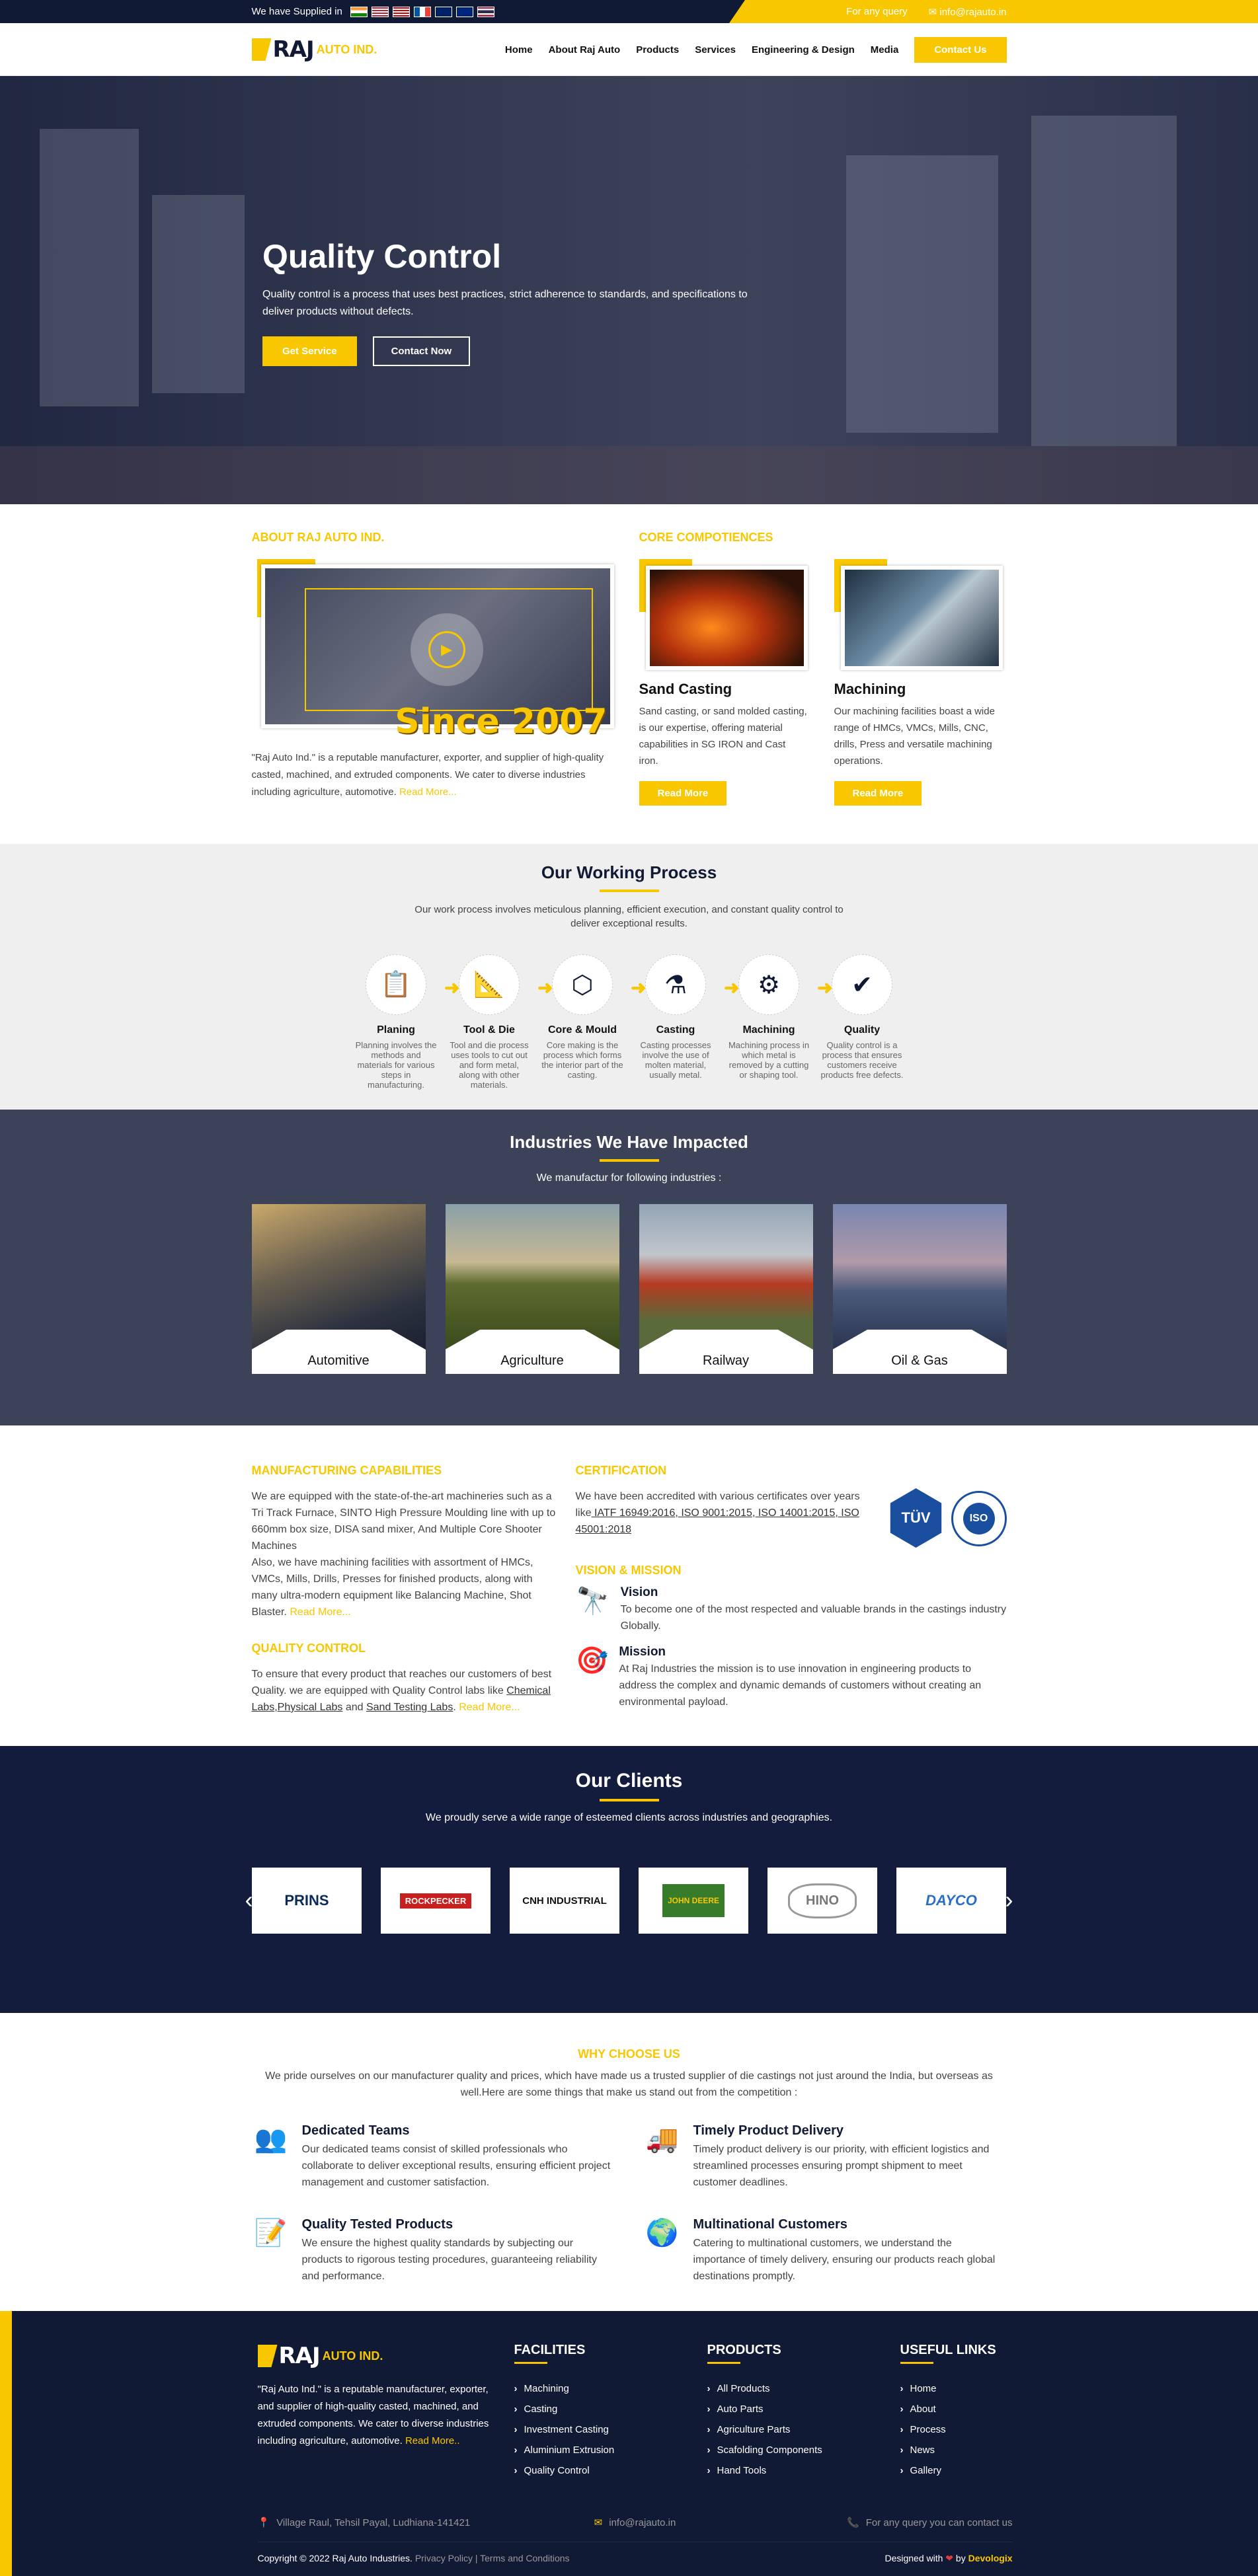 This screenshot has height=2576, width=1258. I want to click on legal-links: Privacy Policy | Terms and Conditions, so click(492, 2558).